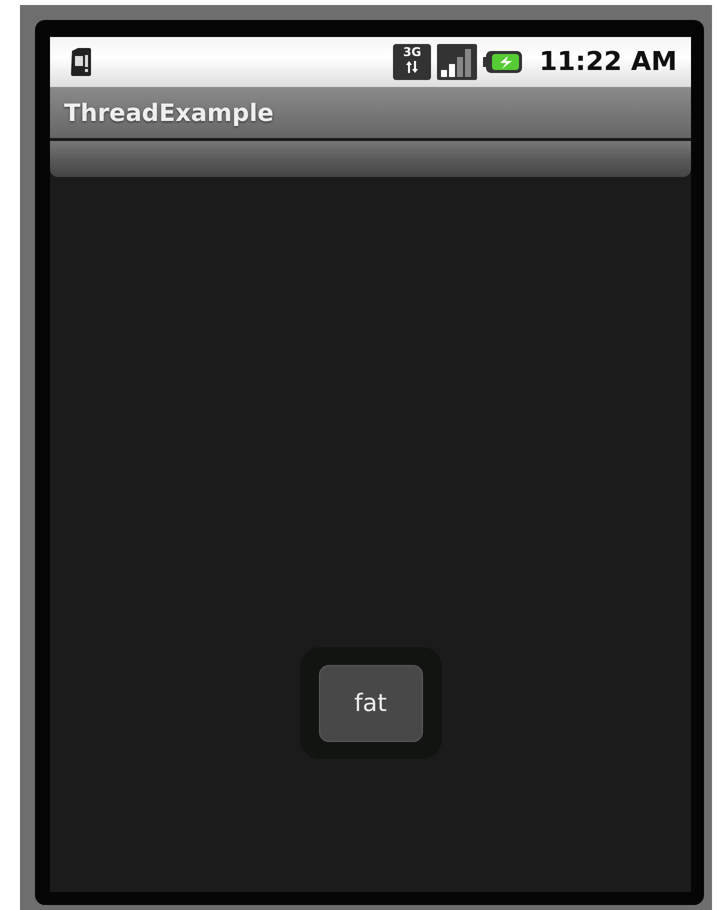 The width and height of the screenshot is (717, 910). Describe the element at coordinates (370, 703) in the screenshot. I see `fat-button: fat` at that location.